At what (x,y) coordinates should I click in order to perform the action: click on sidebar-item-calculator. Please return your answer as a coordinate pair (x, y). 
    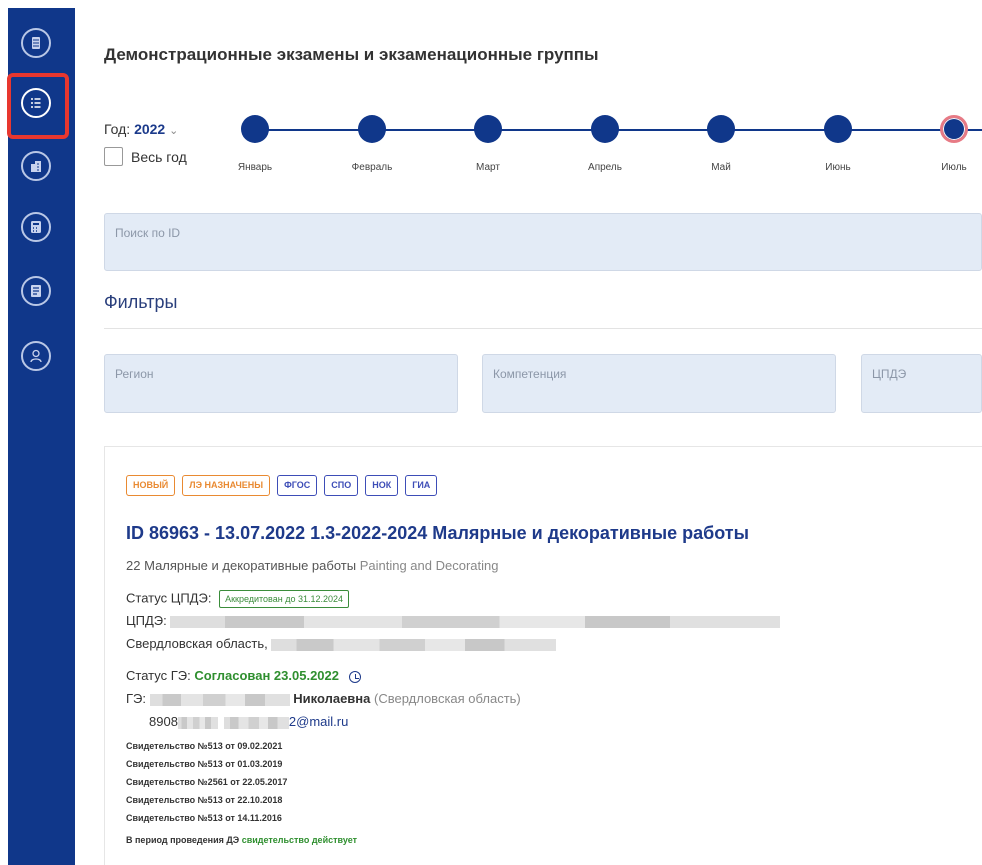
    Looking at the image, I should click on (36, 227).